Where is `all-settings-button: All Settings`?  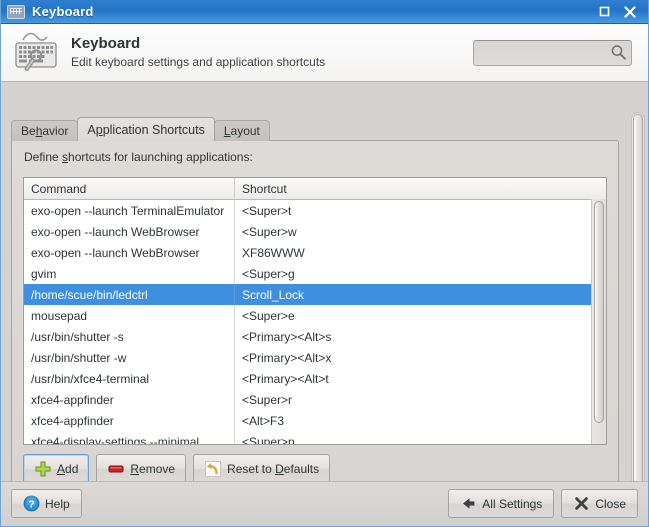
all-settings-button: All Settings is located at coordinates (501, 503).